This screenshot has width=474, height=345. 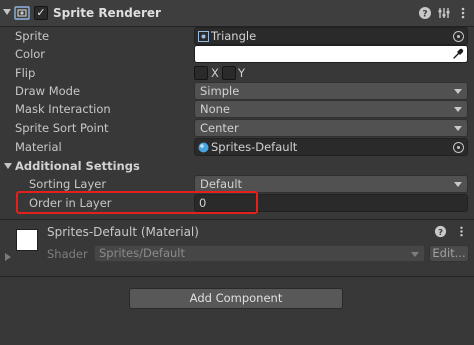 I want to click on flip-x-checkbox, so click(x=201, y=73).